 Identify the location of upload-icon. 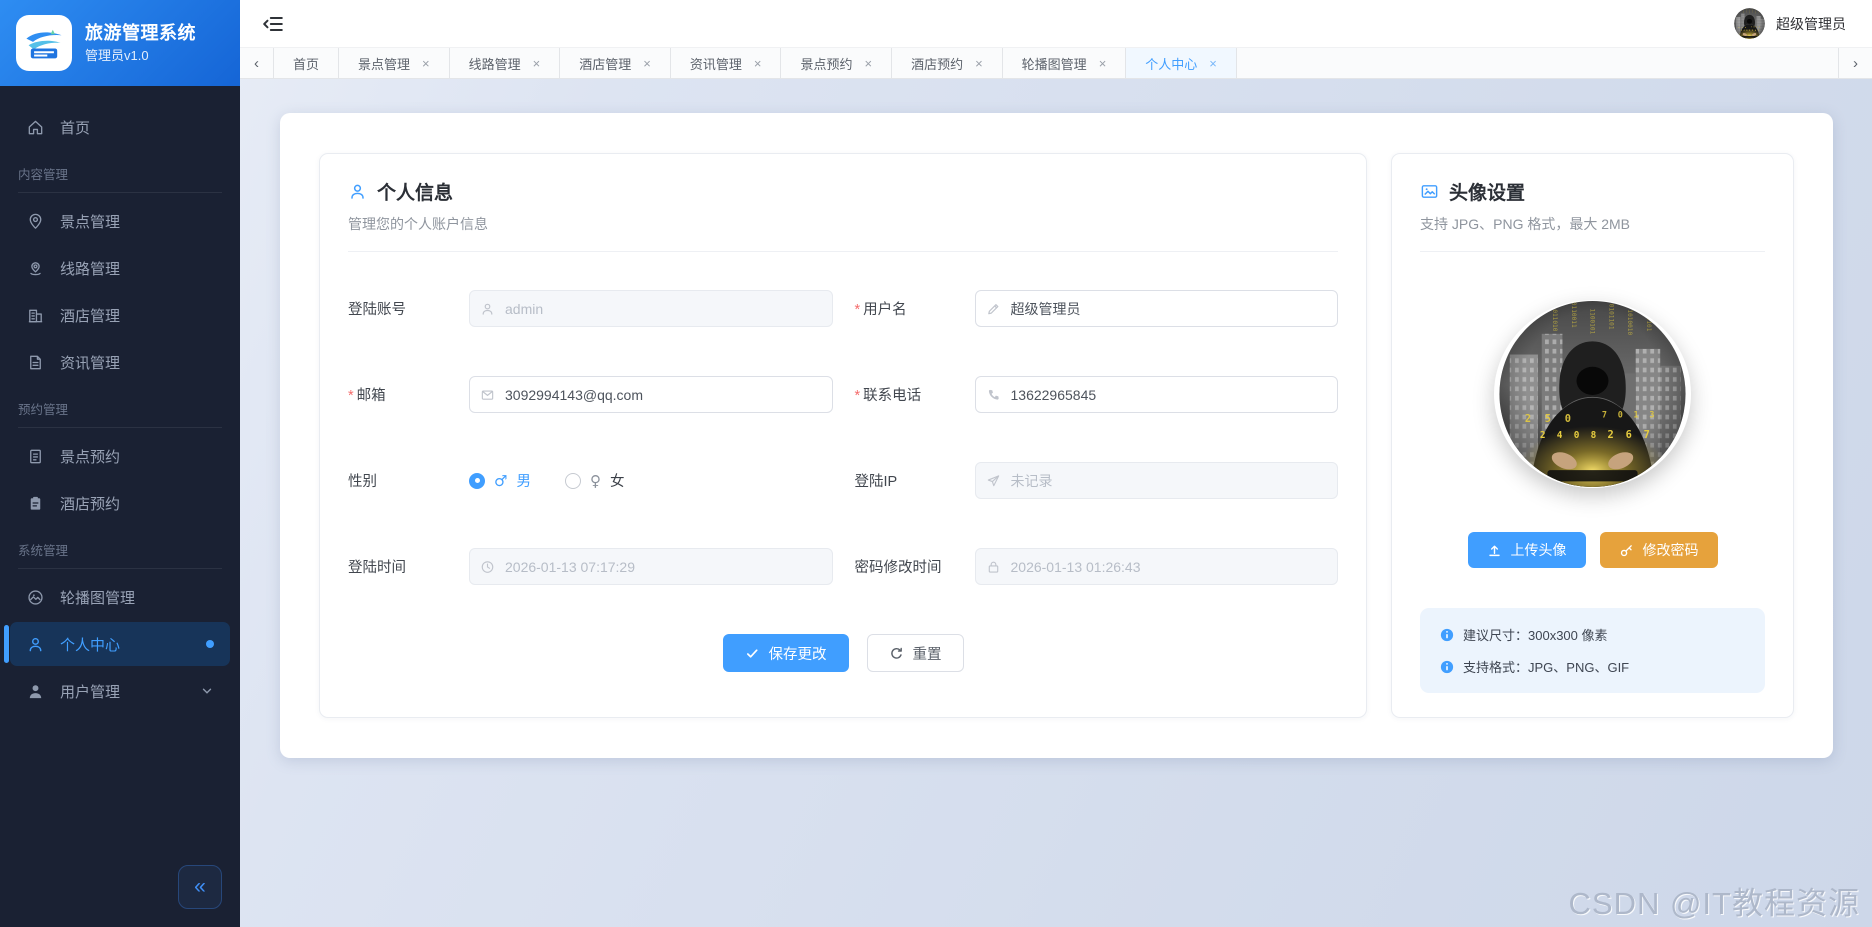
(1494, 550).